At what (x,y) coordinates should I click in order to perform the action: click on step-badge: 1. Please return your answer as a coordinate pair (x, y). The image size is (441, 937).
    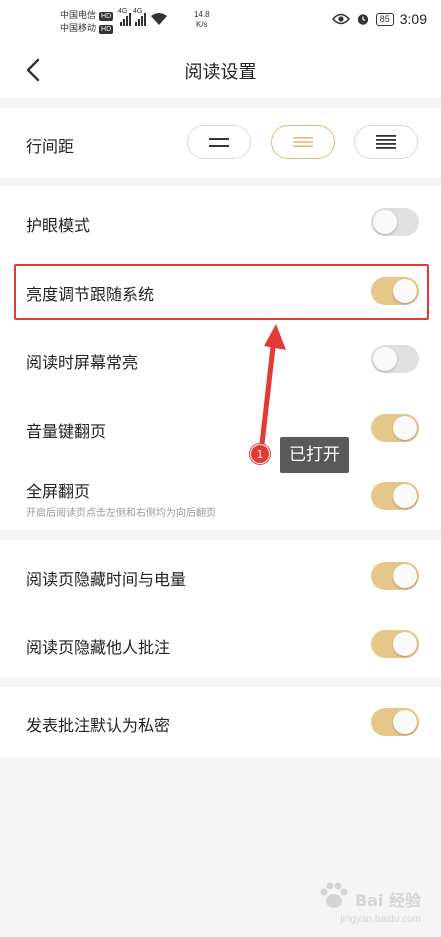
    Looking at the image, I should click on (260, 454).